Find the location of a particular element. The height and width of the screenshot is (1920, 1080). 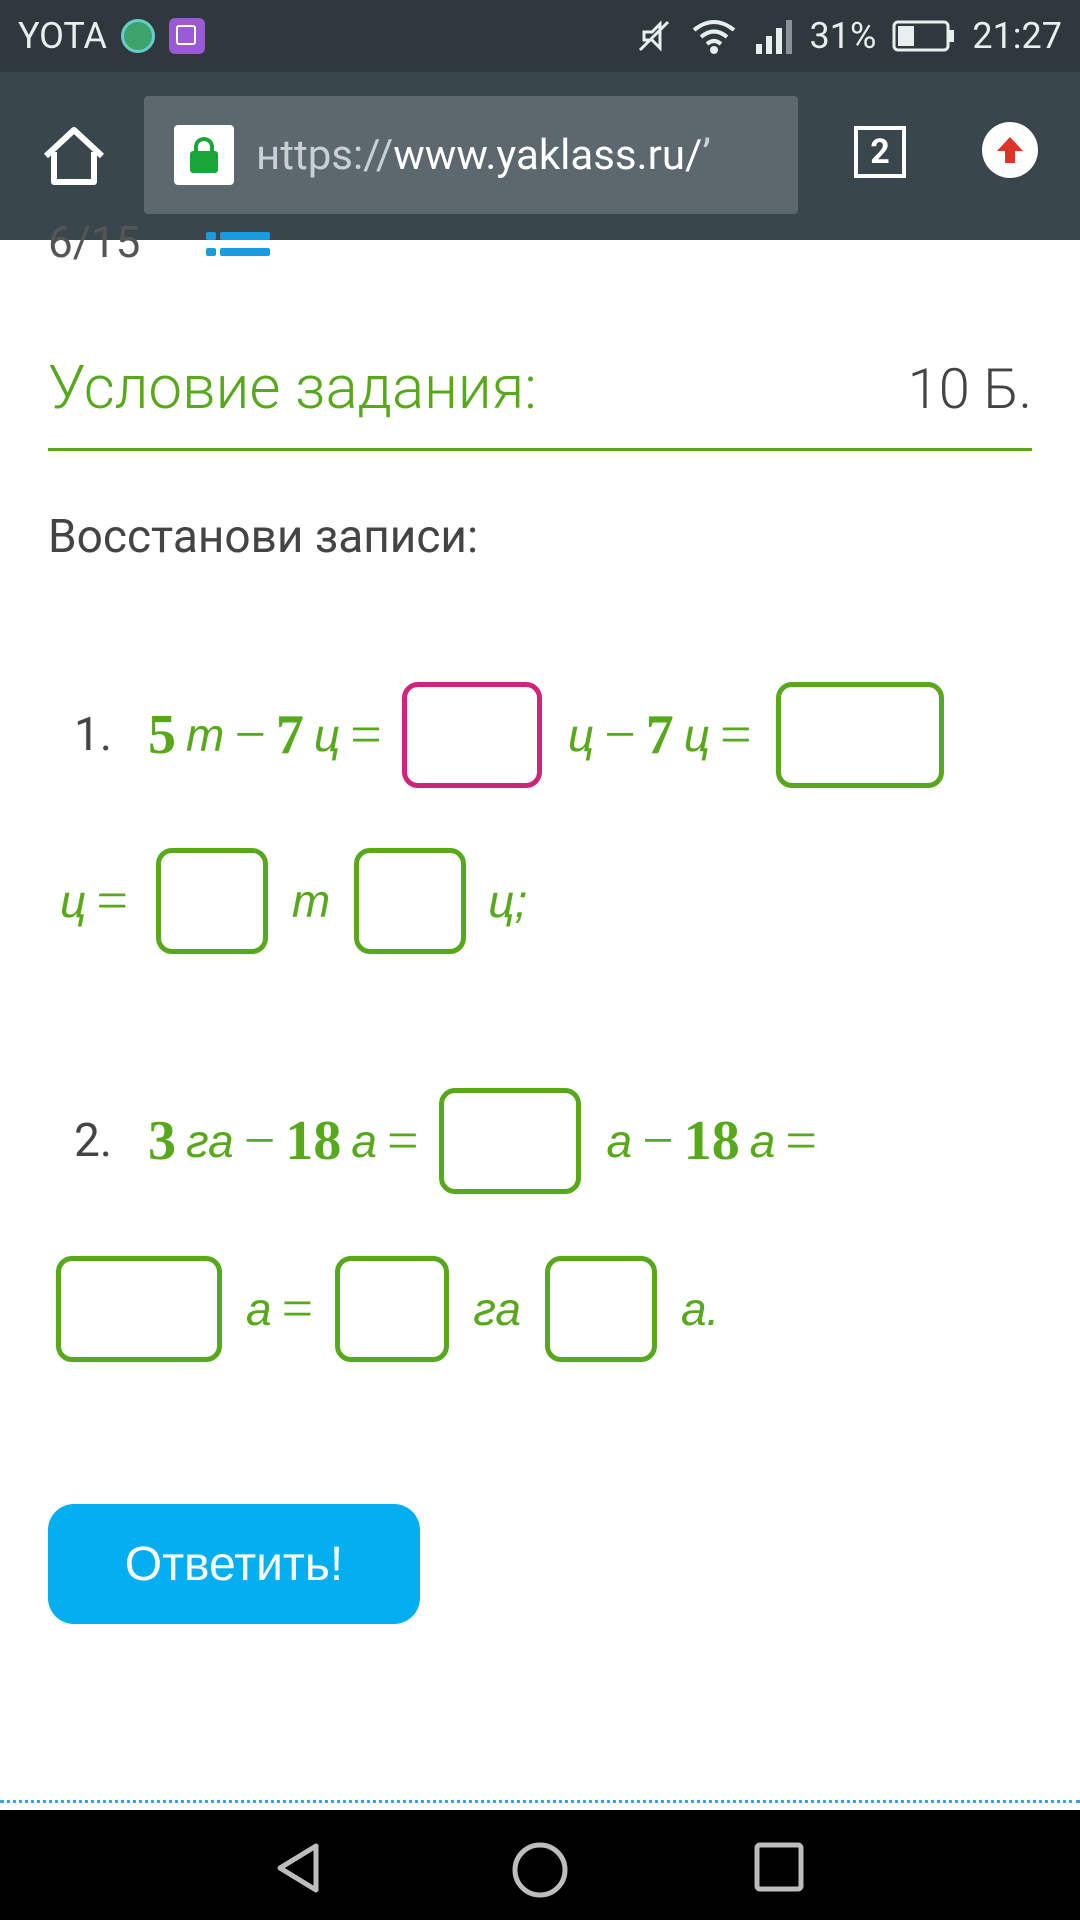

upload-button is located at coordinates (1010, 150).